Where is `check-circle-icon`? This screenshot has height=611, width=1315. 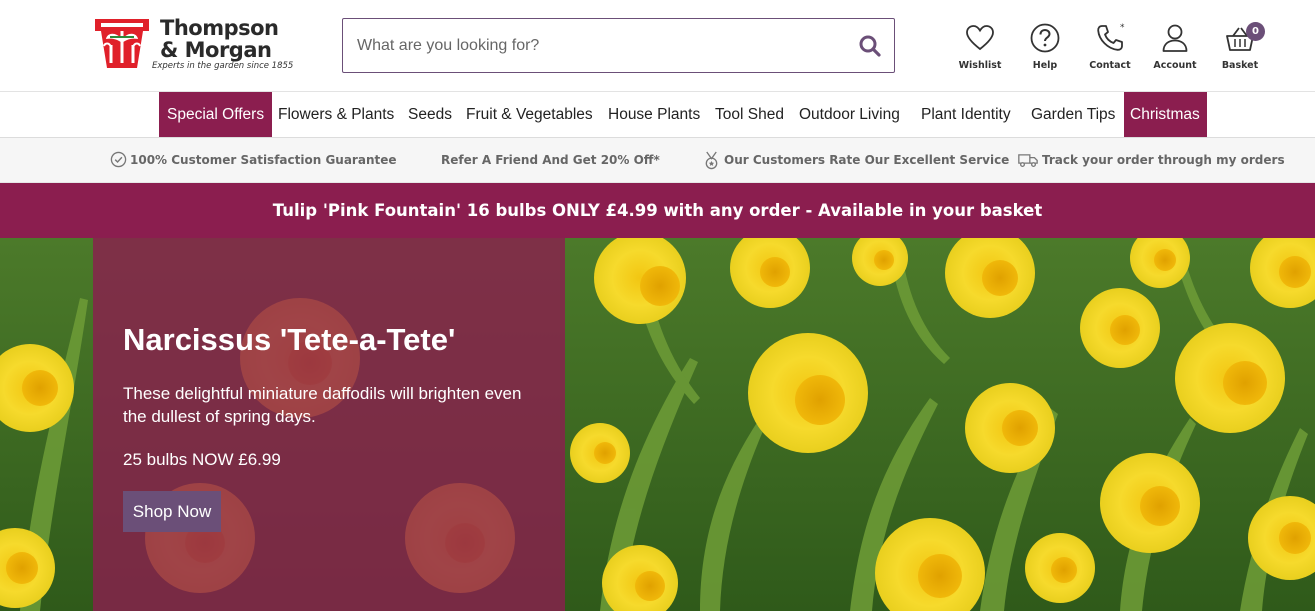 check-circle-icon is located at coordinates (118, 159).